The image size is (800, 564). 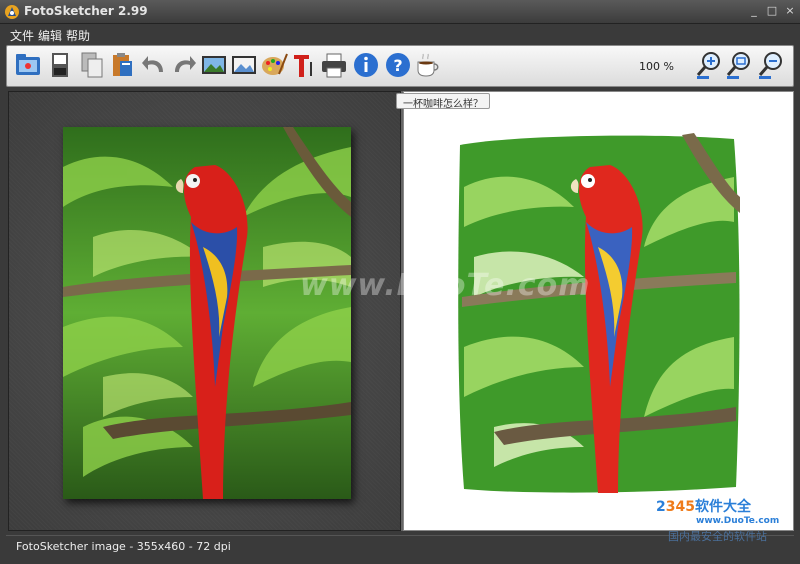 What do you see at coordinates (703, 507) in the screenshot?
I see `brand-logo: 2345软件大全` at bounding box center [703, 507].